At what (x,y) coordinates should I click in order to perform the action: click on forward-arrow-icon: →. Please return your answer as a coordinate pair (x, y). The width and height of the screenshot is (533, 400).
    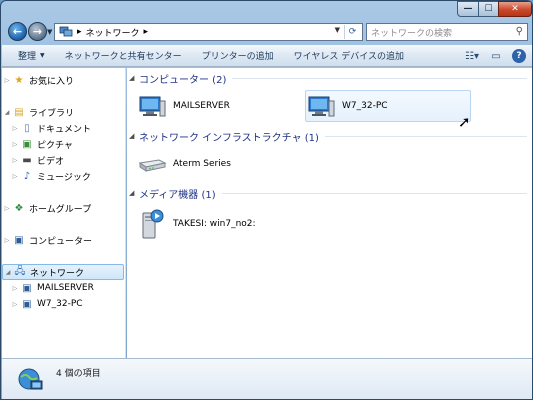
    Looking at the image, I should click on (37, 31).